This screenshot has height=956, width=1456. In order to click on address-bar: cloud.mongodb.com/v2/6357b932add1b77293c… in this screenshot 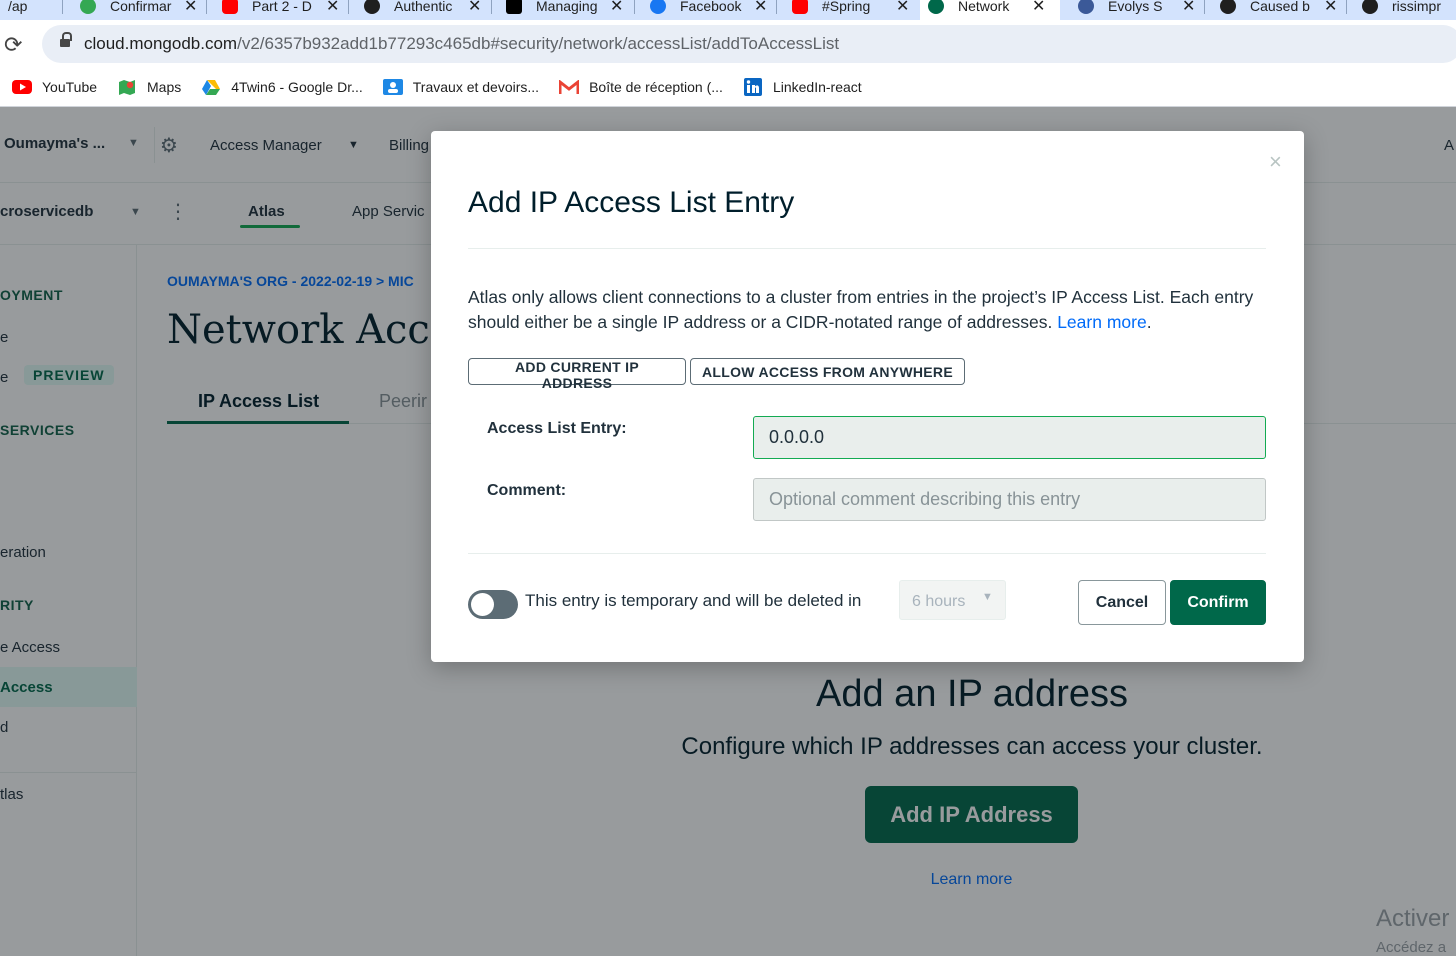, I will do `click(749, 44)`.